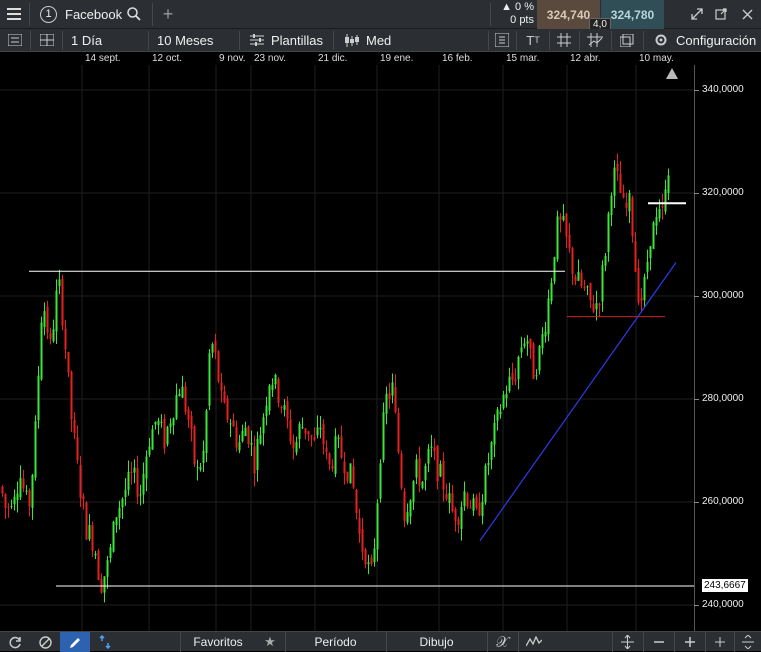 The height and width of the screenshot is (652, 761). Describe the element at coordinates (15, 642) in the screenshot. I see `refresh-icon` at that location.